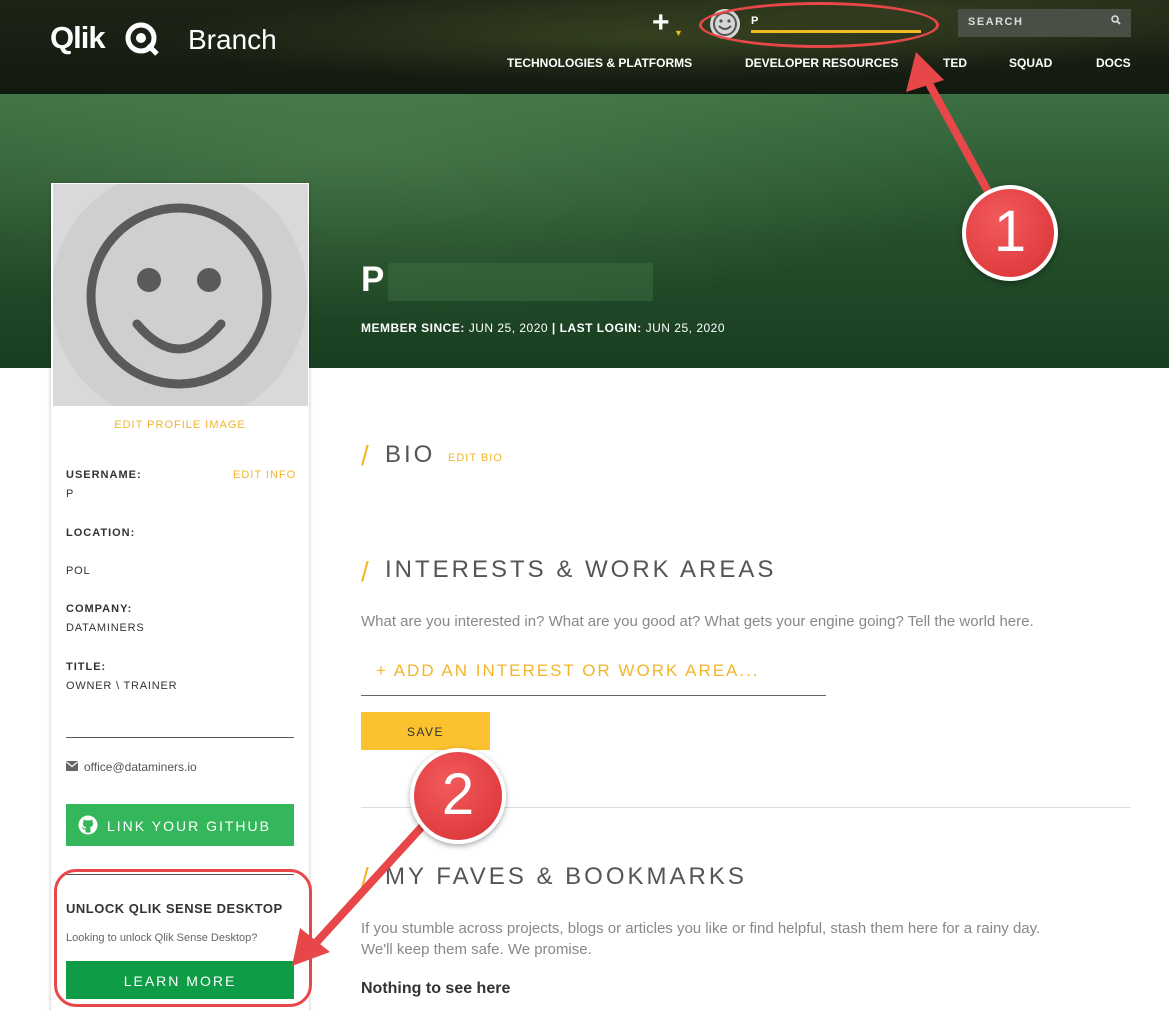 This screenshot has height=1011, width=1169. What do you see at coordinates (425, 731) in the screenshot?
I see `save-button: SAVE` at bounding box center [425, 731].